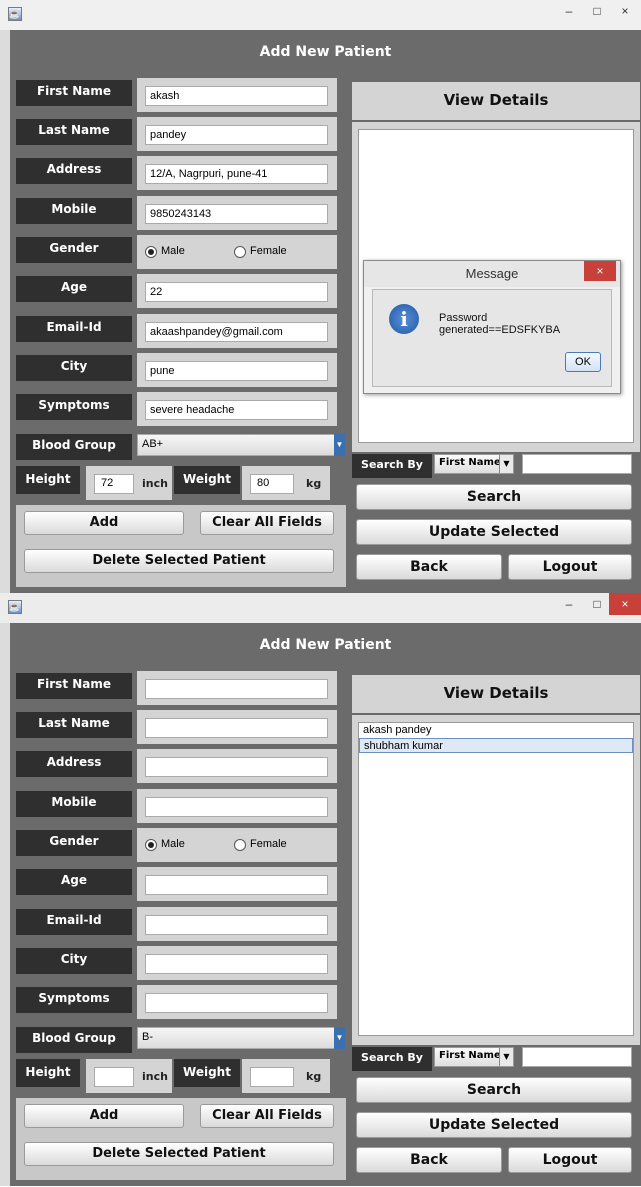  What do you see at coordinates (236, 885) in the screenshot?
I see `age-field` at bounding box center [236, 885].